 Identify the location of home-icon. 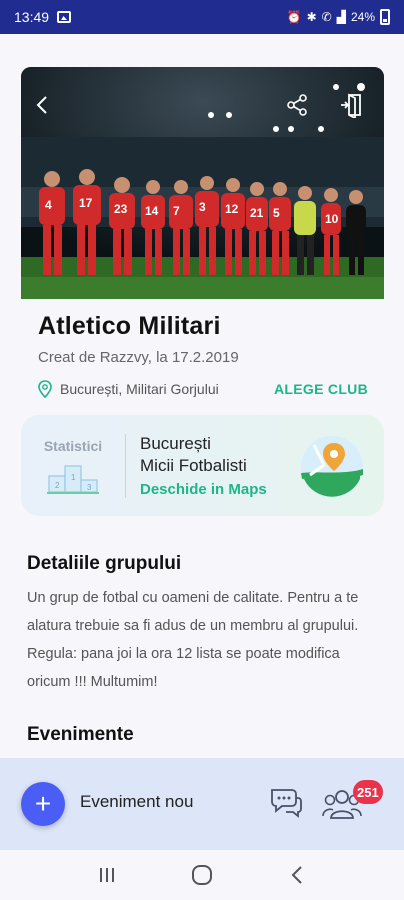
(201, 875).